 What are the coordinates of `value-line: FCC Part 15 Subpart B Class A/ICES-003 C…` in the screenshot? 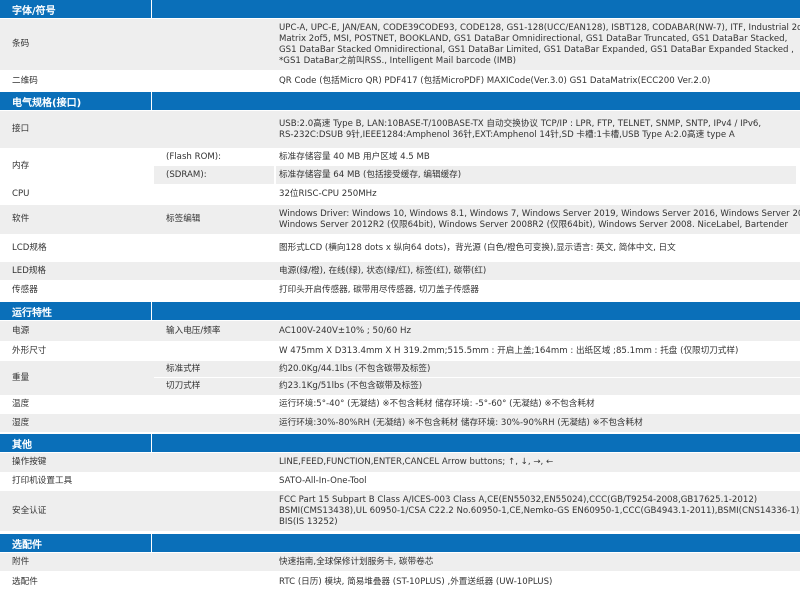 It's located at (518, 499).